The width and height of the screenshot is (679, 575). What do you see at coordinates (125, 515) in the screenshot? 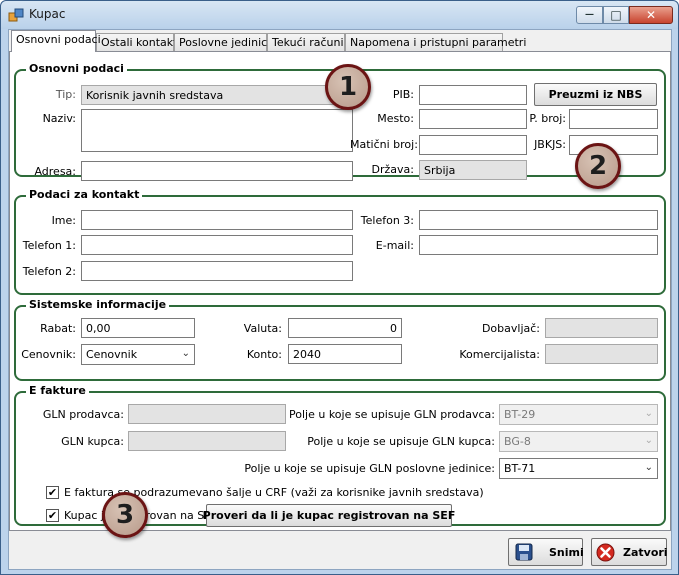
I see `annotation-badge-3: 3` at bounding box center [125, 515].